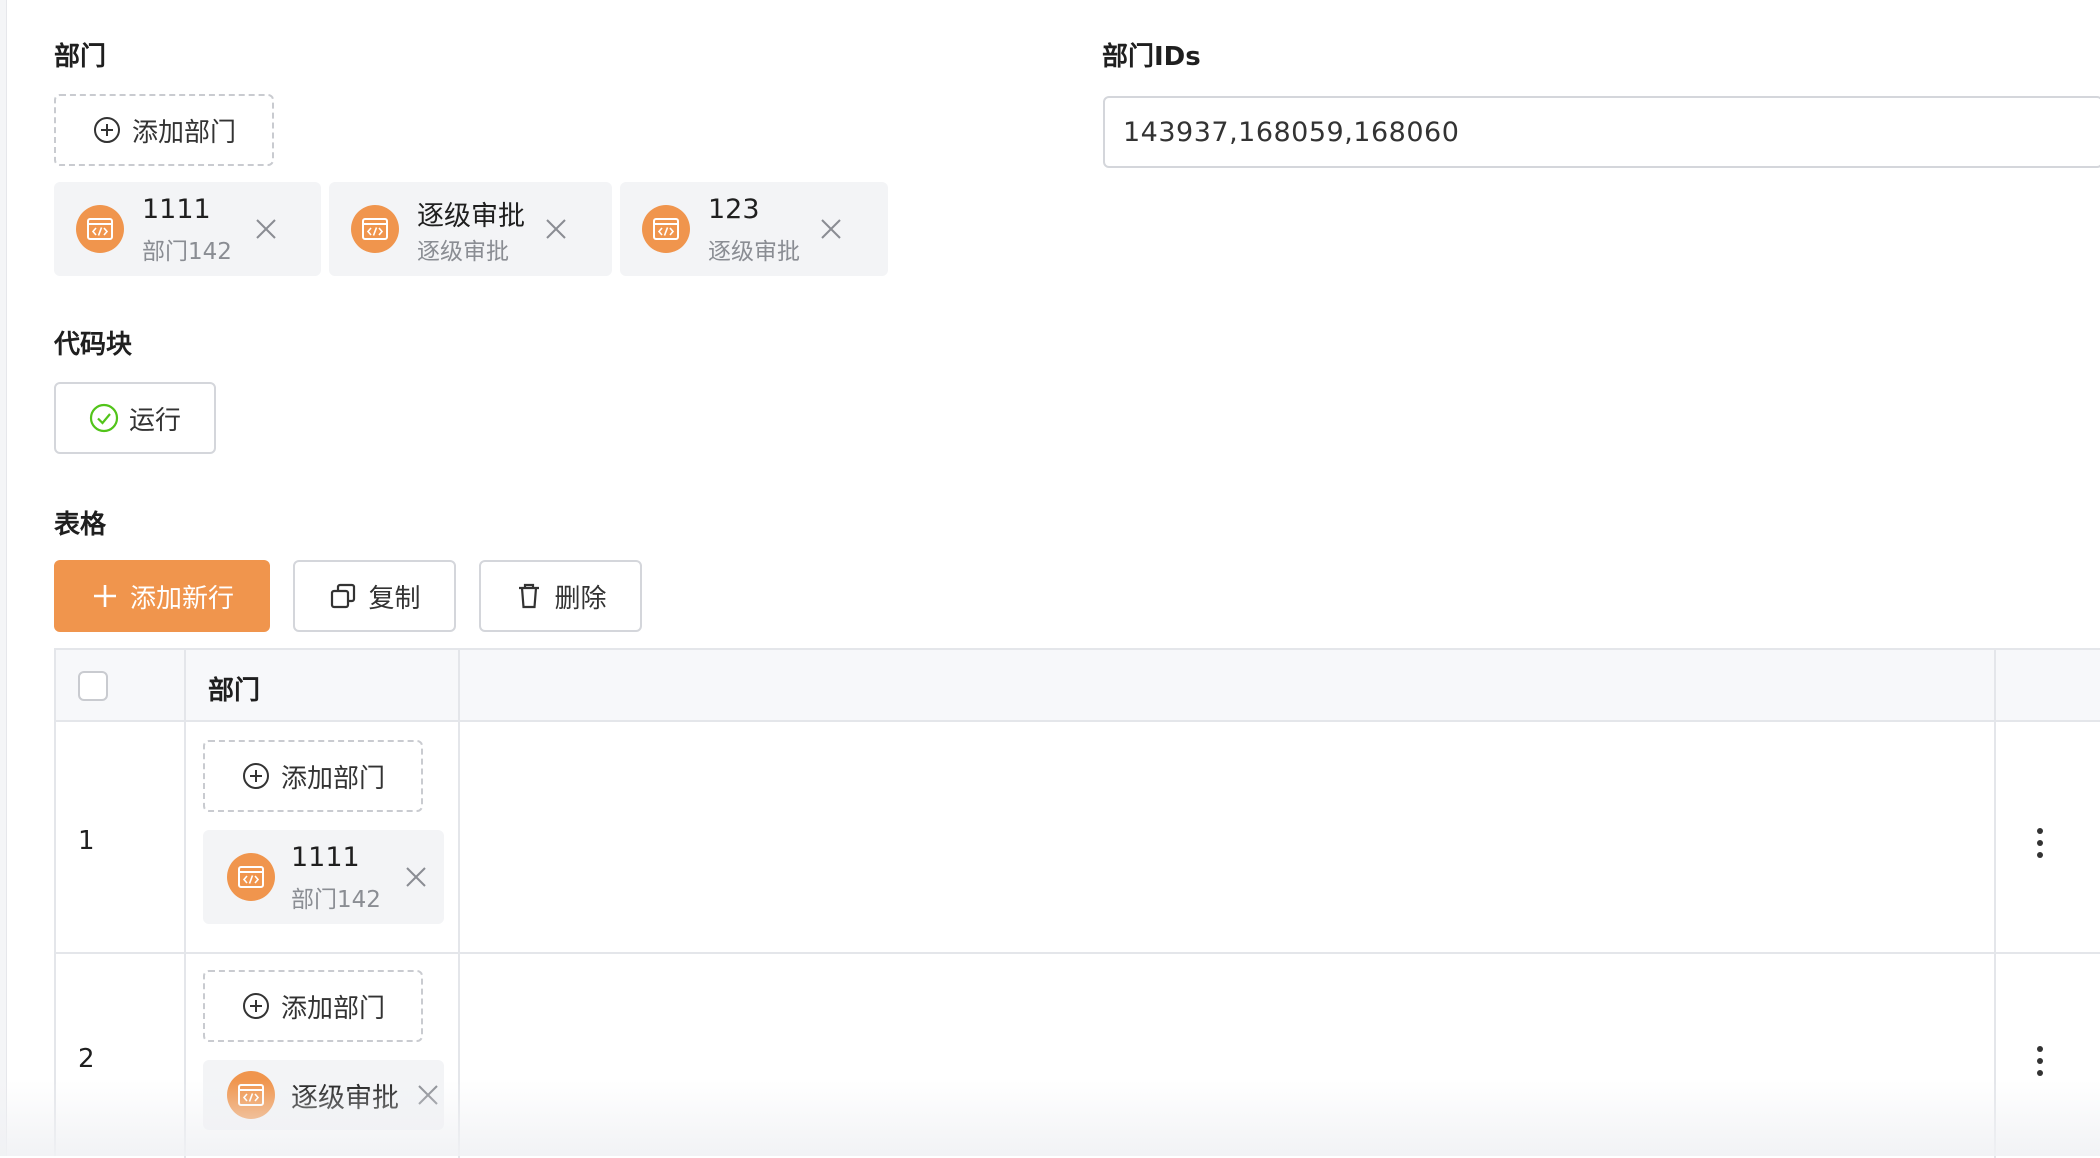 Image resolution: width=2100 pixels, height=1158 pixels. What do you see at coordinates (1291, 132) in the screenshot?
I see `department-ids-value: 143937,168059,168060` at bounding box center [1291, 132].